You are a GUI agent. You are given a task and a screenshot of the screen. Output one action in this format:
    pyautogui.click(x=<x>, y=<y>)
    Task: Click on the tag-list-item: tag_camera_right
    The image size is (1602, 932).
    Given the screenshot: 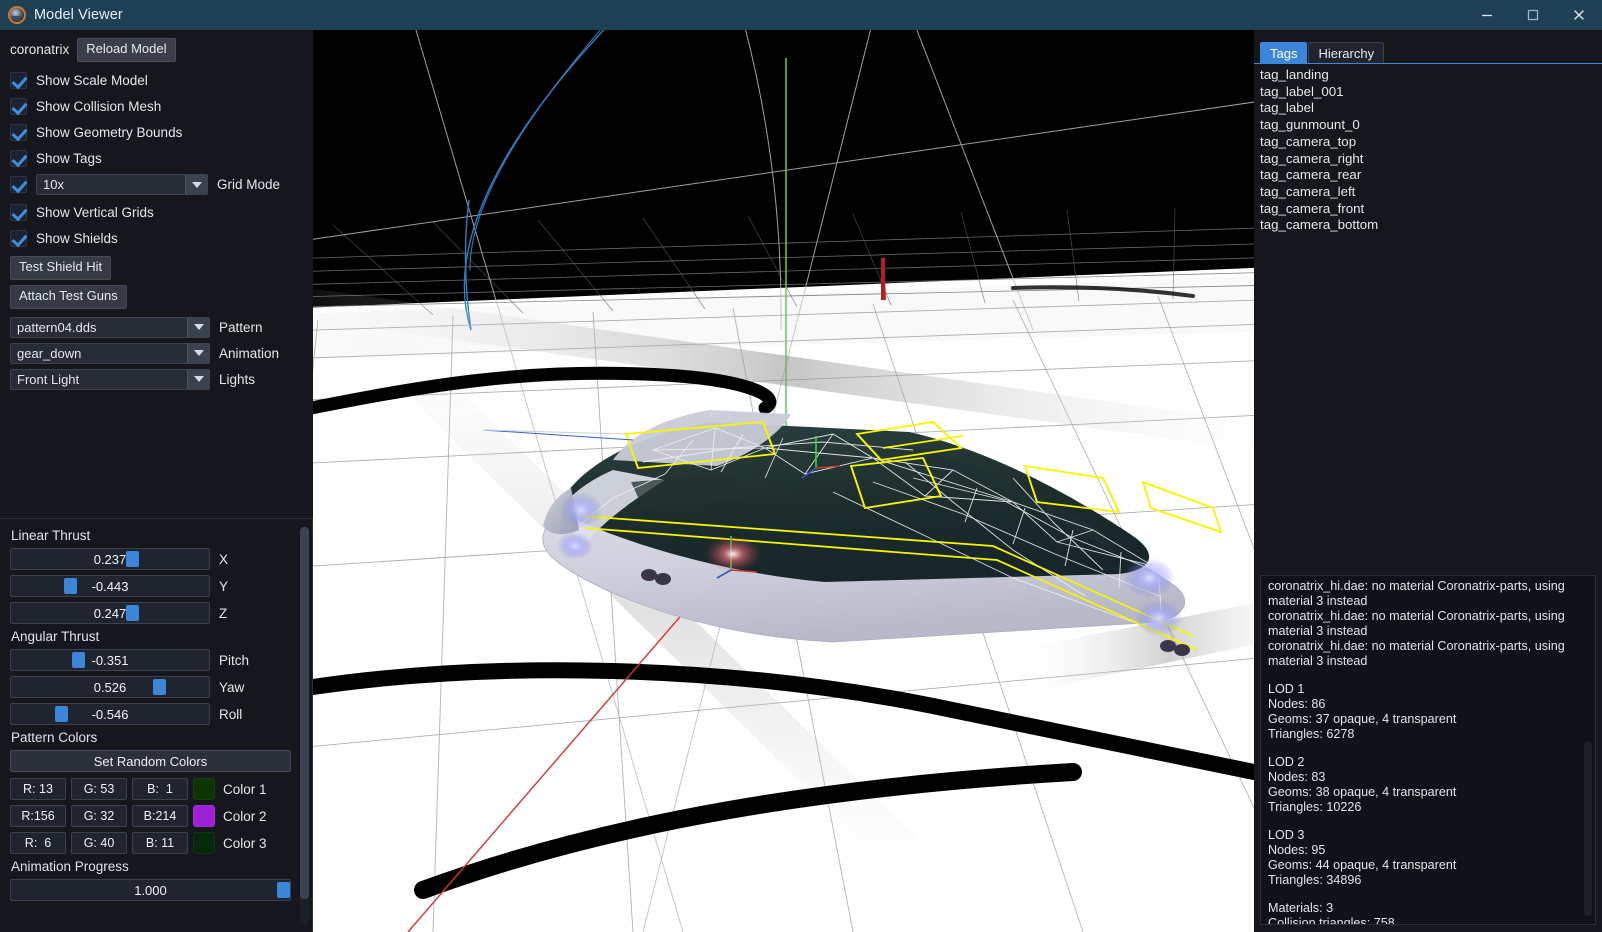 What is the action you would take?
    pyautogui.click(x=1431, y=159)
    